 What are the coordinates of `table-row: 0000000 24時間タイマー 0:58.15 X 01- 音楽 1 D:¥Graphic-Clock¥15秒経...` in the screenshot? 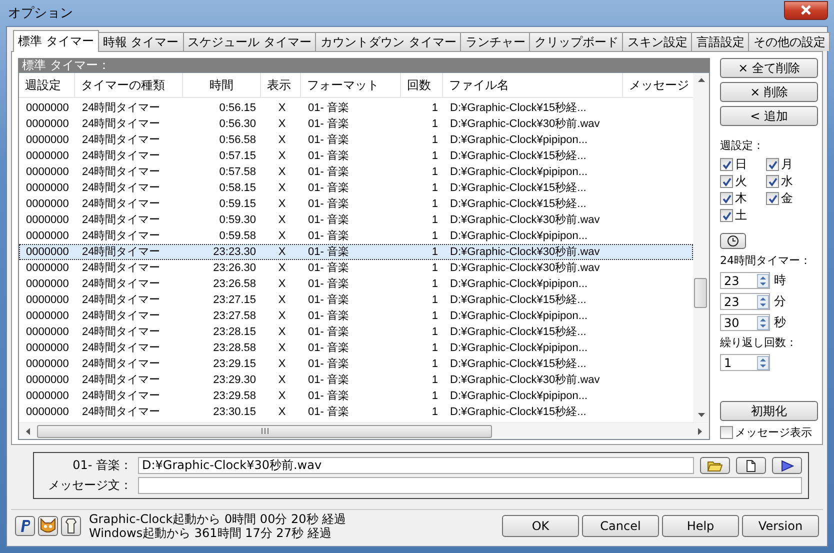 It's located at (356, 188).